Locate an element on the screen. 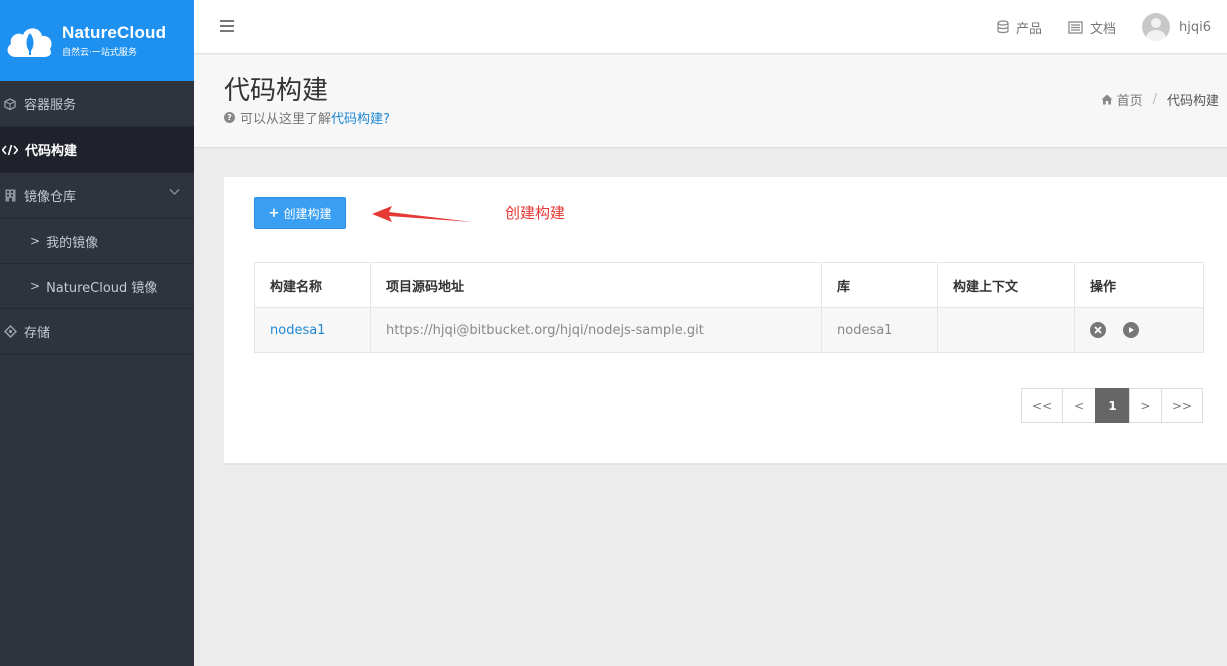 The height and width of the screenshot is (666, 1227). products-label: 产品 is located at coordinates (1028, 29).